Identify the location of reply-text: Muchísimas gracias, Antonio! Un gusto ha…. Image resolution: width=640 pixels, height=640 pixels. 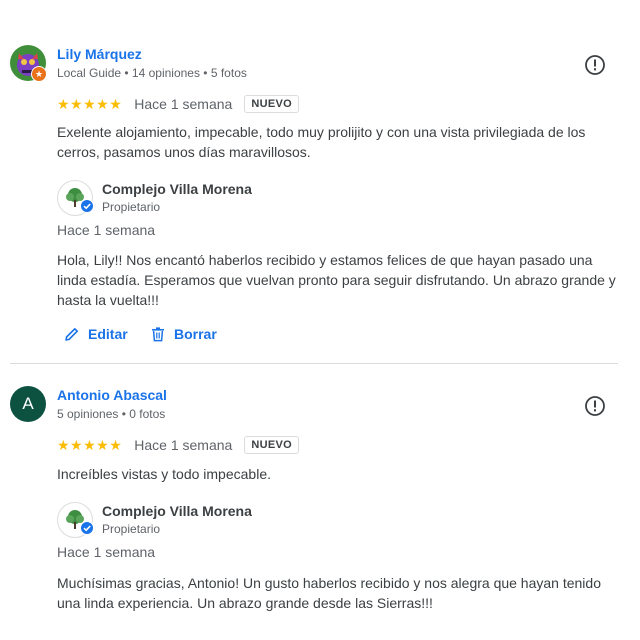
(329, 593).